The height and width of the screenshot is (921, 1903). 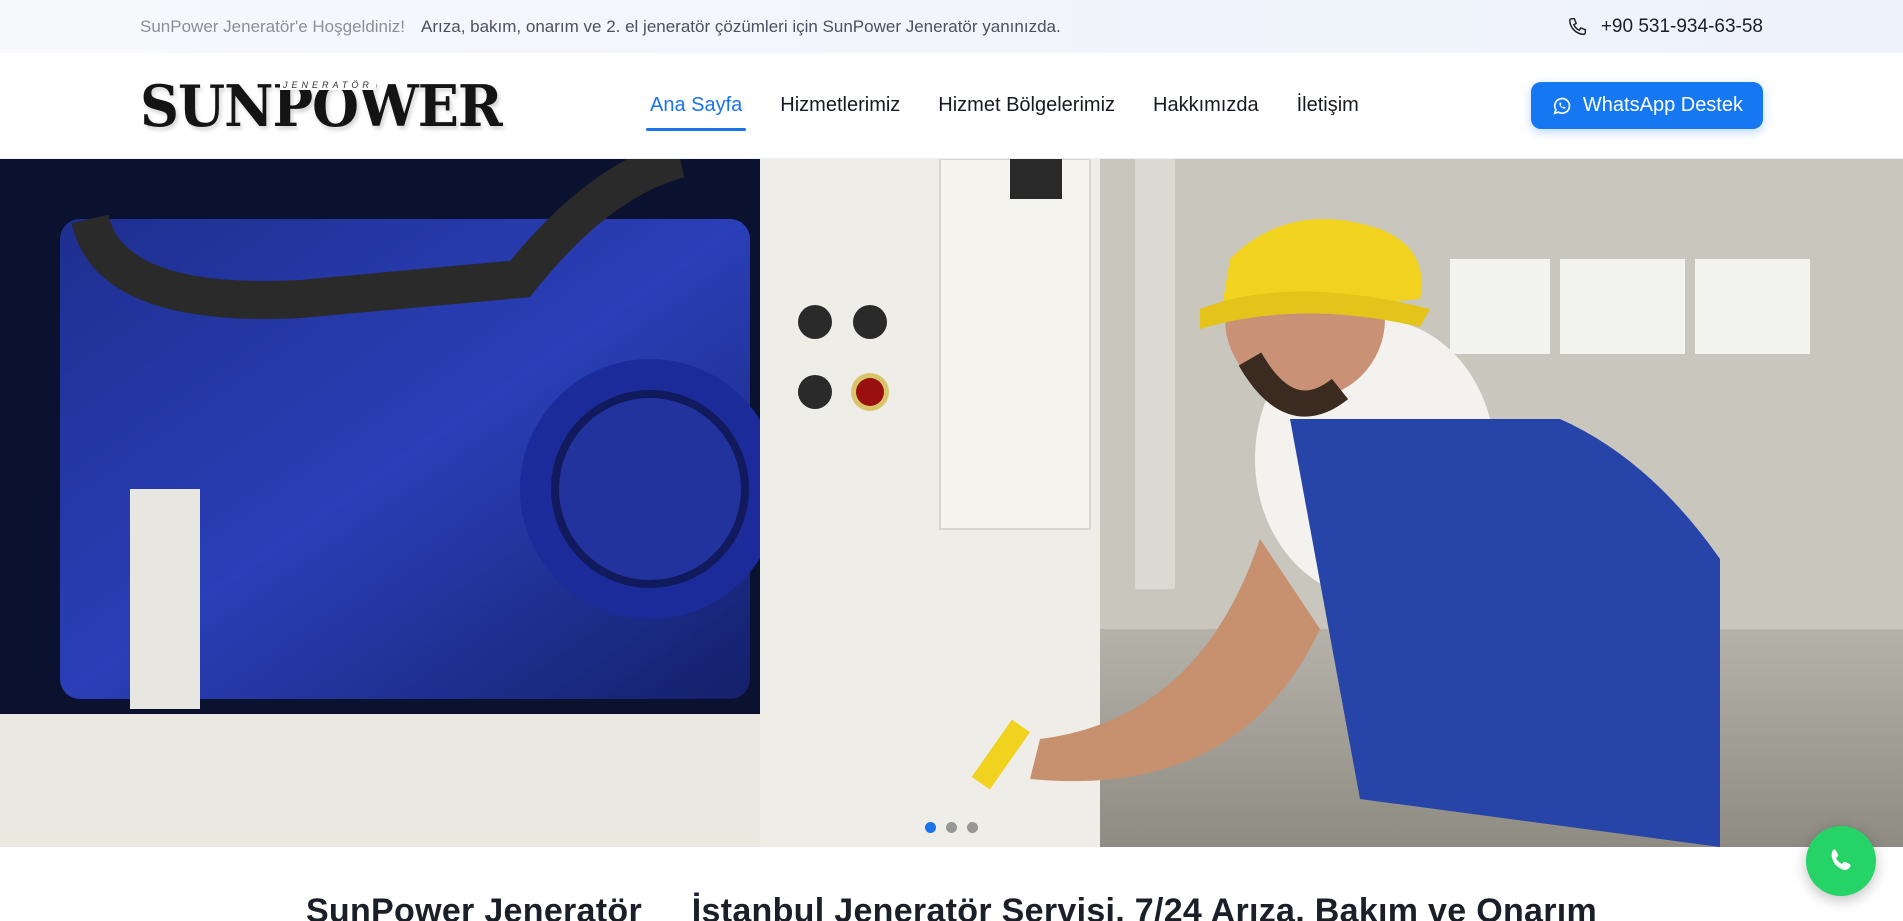 I want to click on phone-icon, so click(x=1577, y=26).